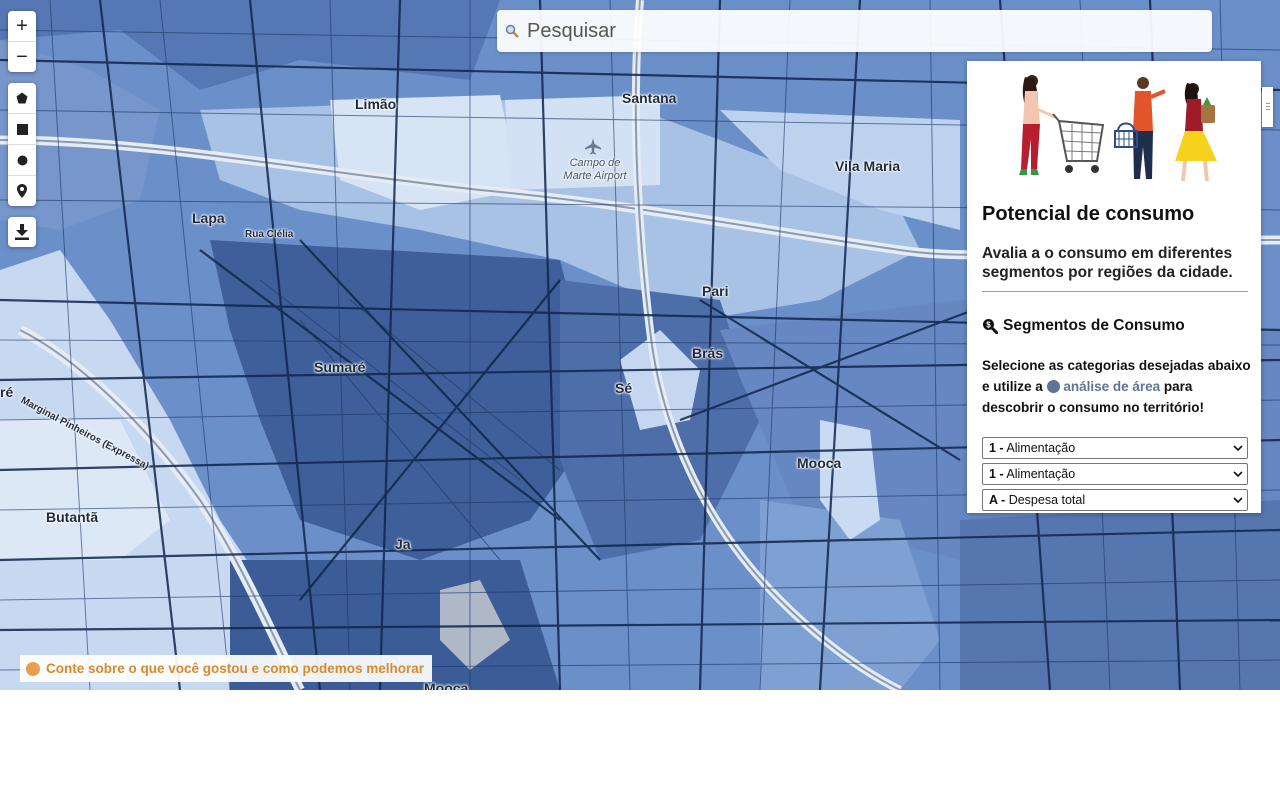  What do you see at coordinates (1115, 291) in the screenshot?
I see `panel-divider` at bounding box center [1115, 291].